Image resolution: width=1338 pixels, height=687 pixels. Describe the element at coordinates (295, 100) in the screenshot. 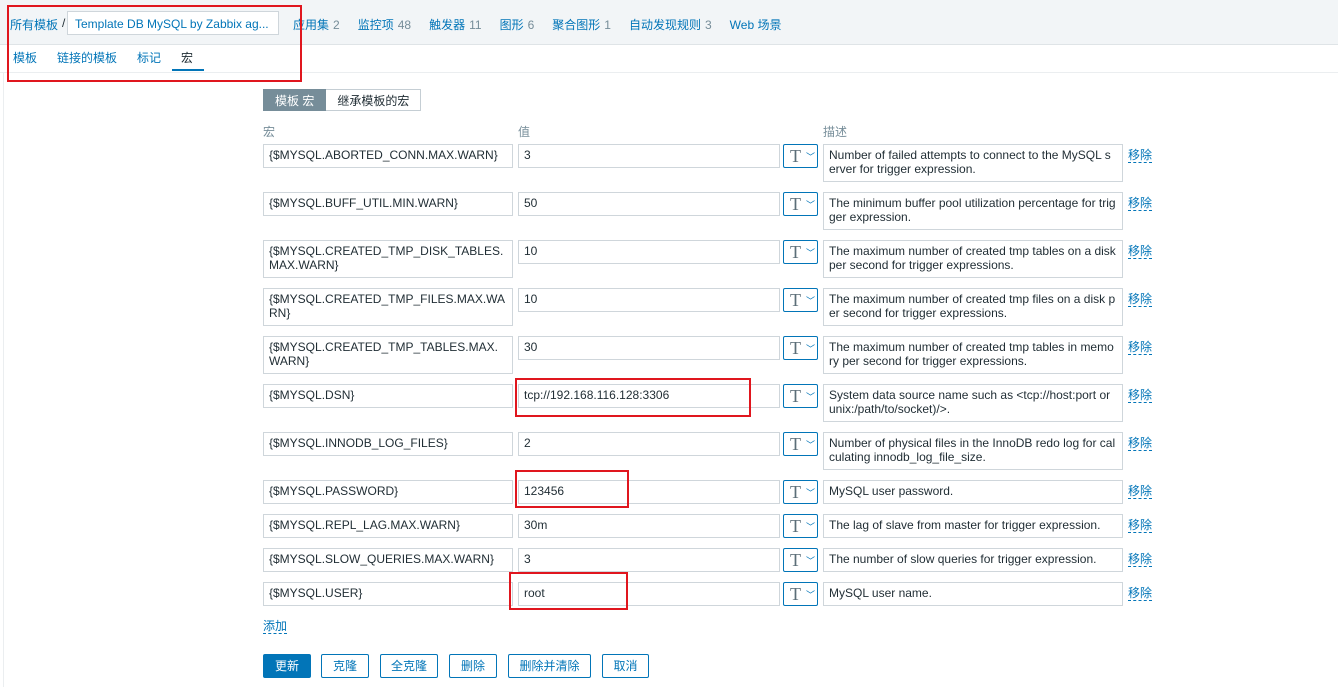

I see `template-macros-toggle: 模板 宏` at that location.